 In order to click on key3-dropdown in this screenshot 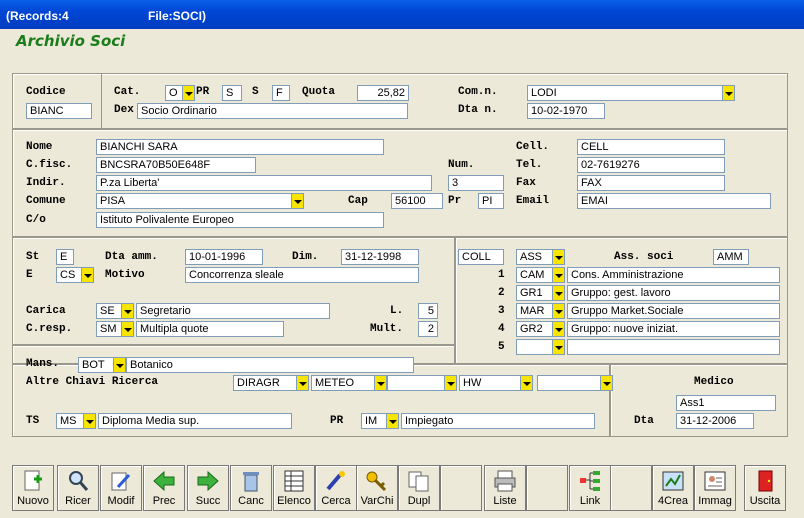, I will do `click(451, 383)`.